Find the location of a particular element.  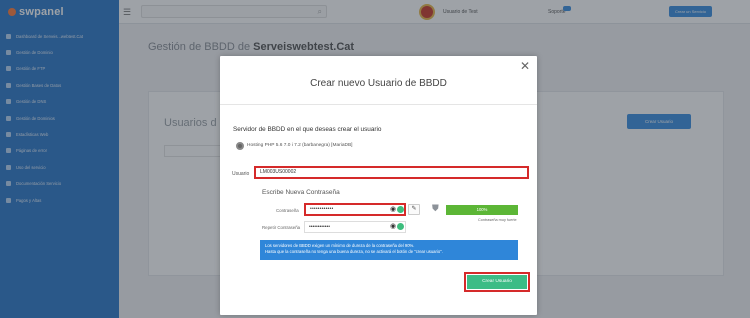

shield-icon: ⛊ is located at coordinates (435, 208).